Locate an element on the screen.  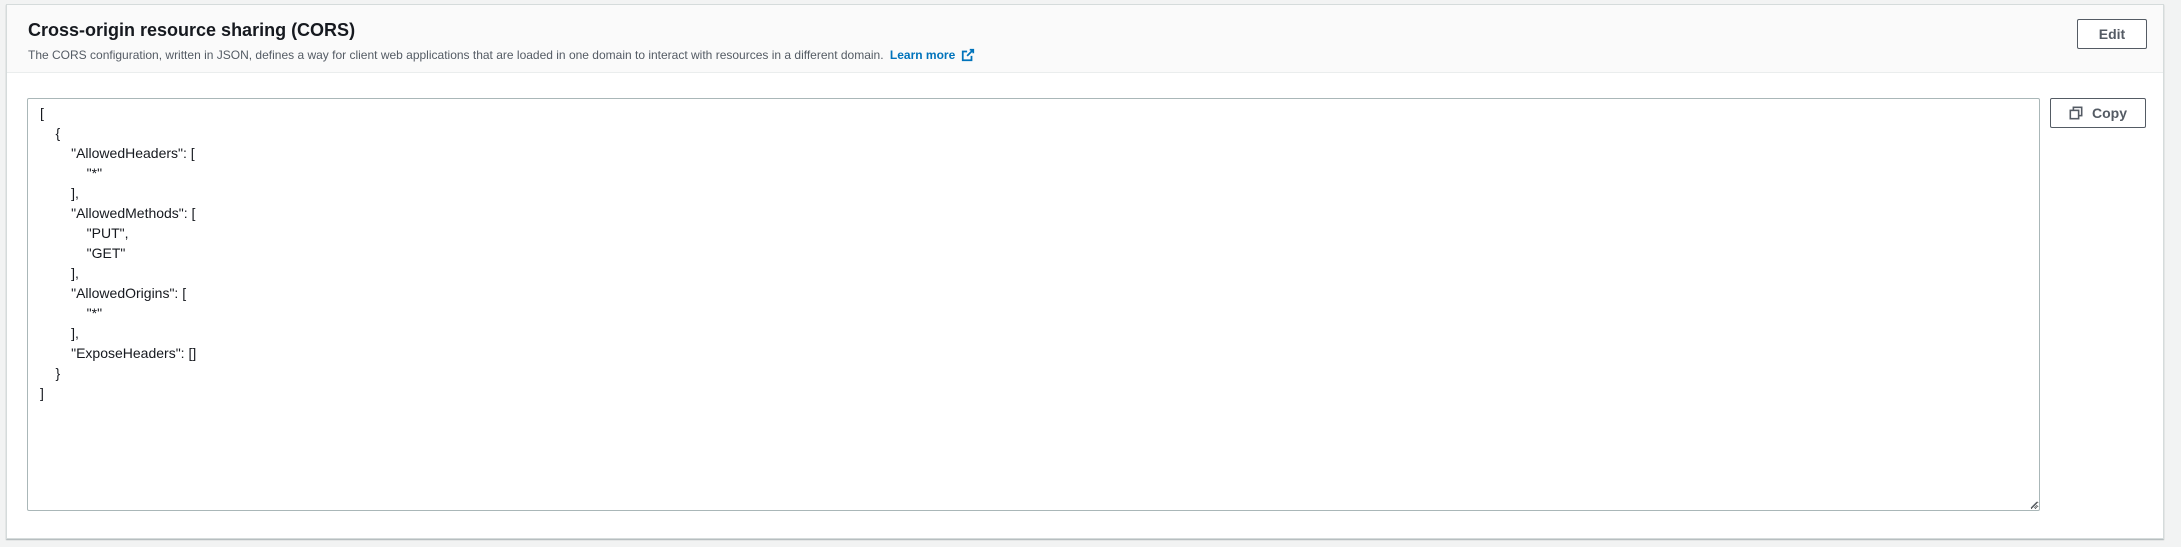
edit-button-label: Edit is located at coordinates (2112, 34).